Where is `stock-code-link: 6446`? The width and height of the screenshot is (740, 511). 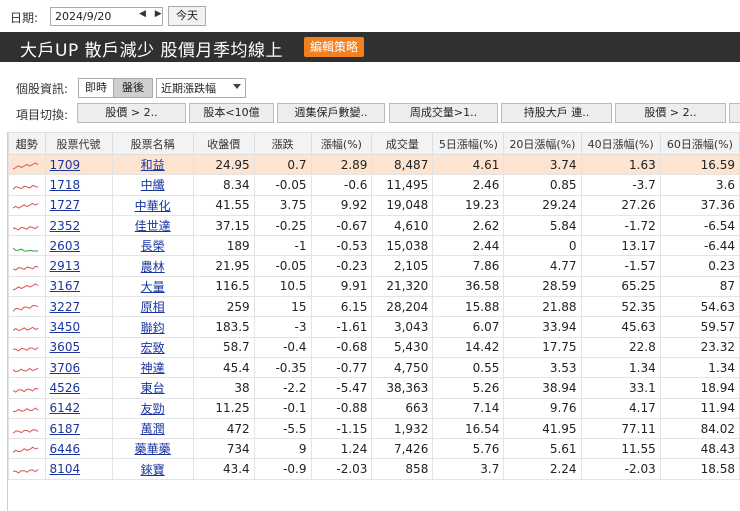 stock-code-link: 6446 is located at coordinates (65, 449).